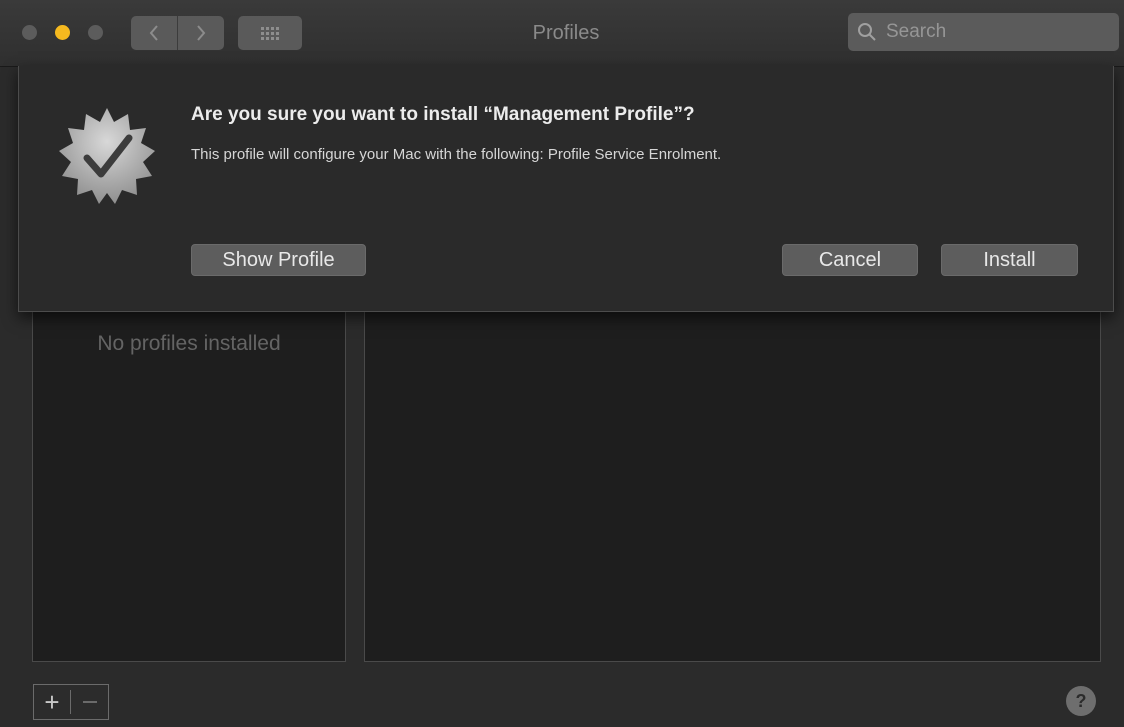 The height and width of the screenshot is (727, 1124). Describe the element at coordinates (983, 32) in the screenshot. I see `search-field: Search` at that location.